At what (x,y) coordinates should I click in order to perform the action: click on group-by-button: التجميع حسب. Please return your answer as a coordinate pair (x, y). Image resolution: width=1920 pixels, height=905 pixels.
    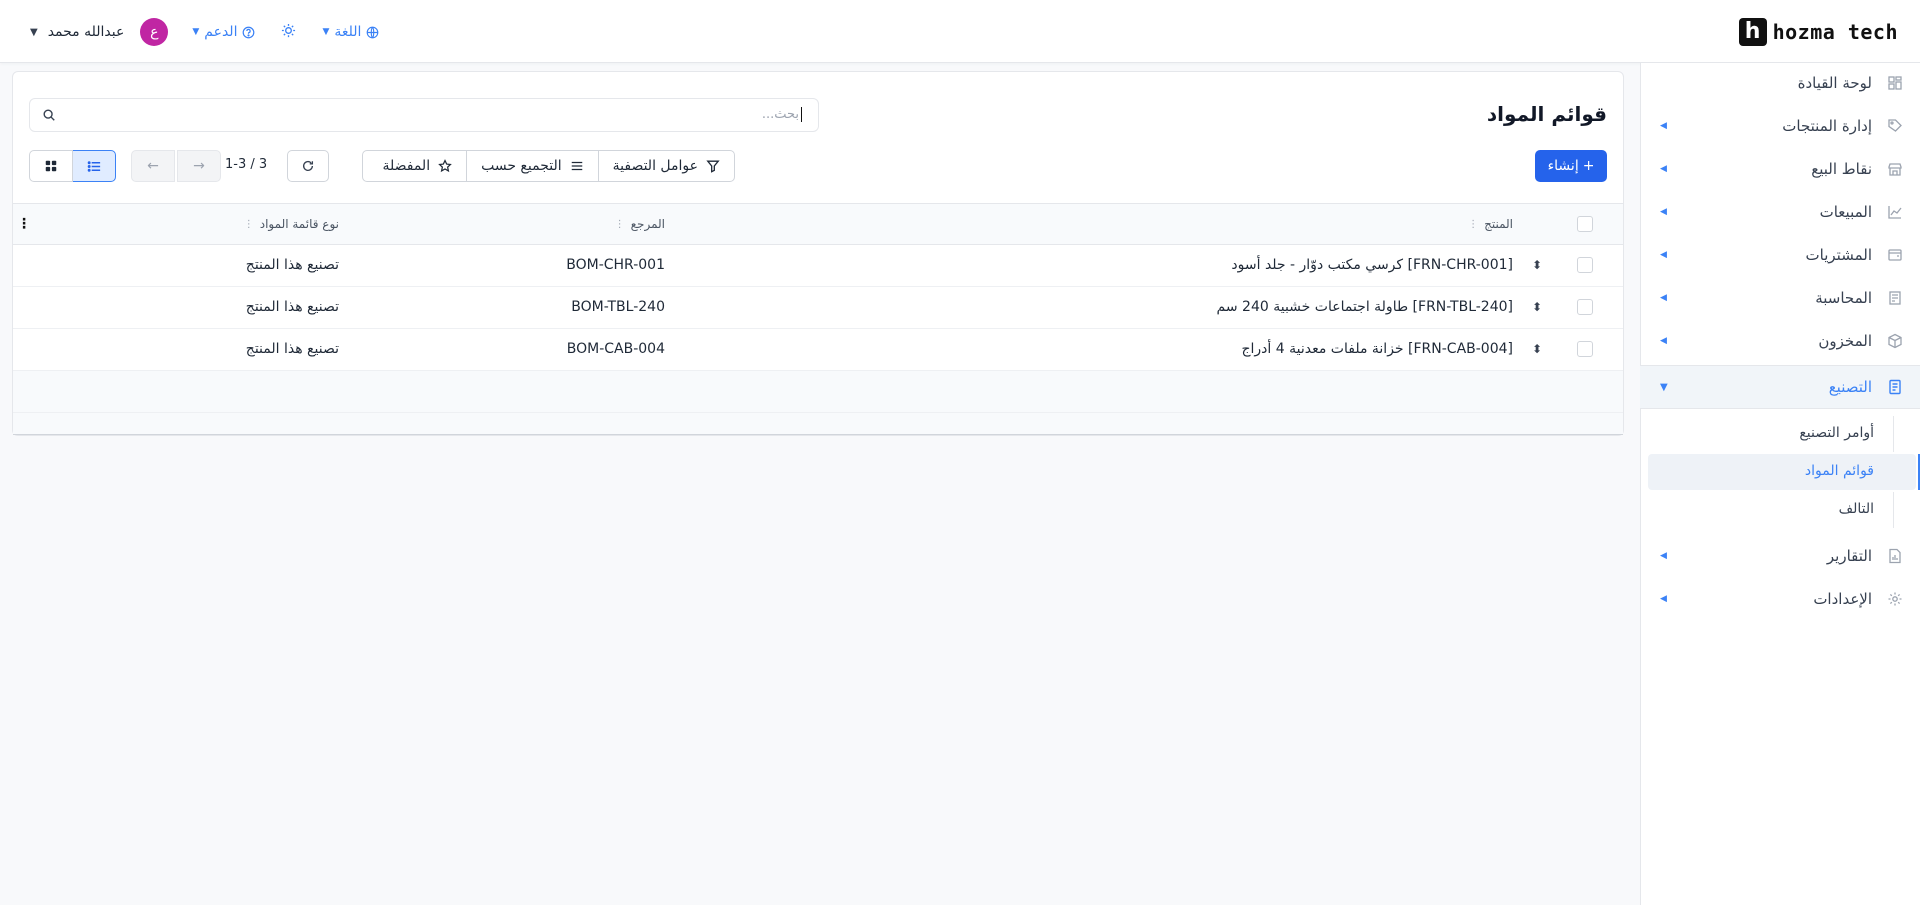
    Looking at the image, I should click on (532, 166).